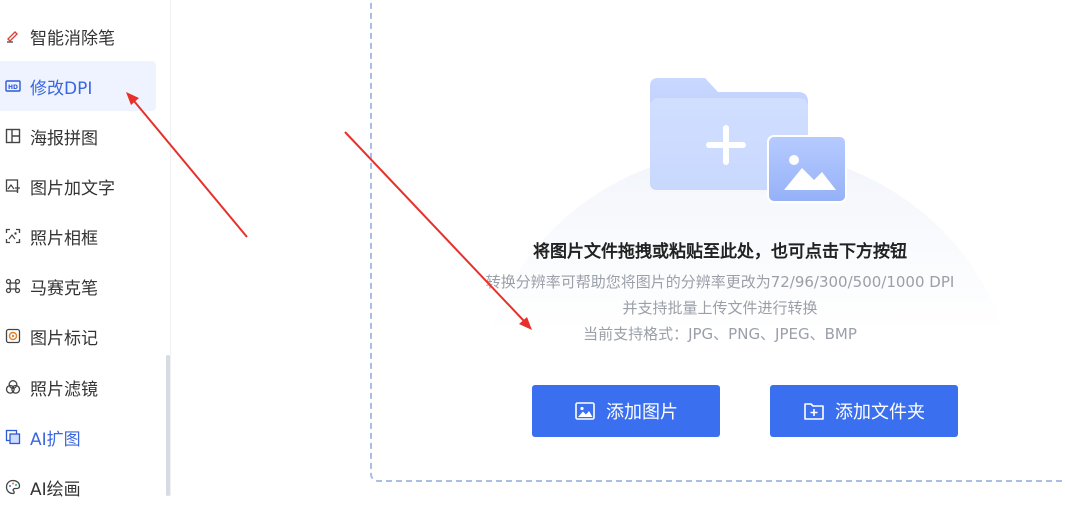 The width and height of the screenshot is (1065, 512). What do you see at coordinates (880, 412) in the screenshot?
I see `add-folder-label: 添加文件夹` at bounding box center [880, 412].